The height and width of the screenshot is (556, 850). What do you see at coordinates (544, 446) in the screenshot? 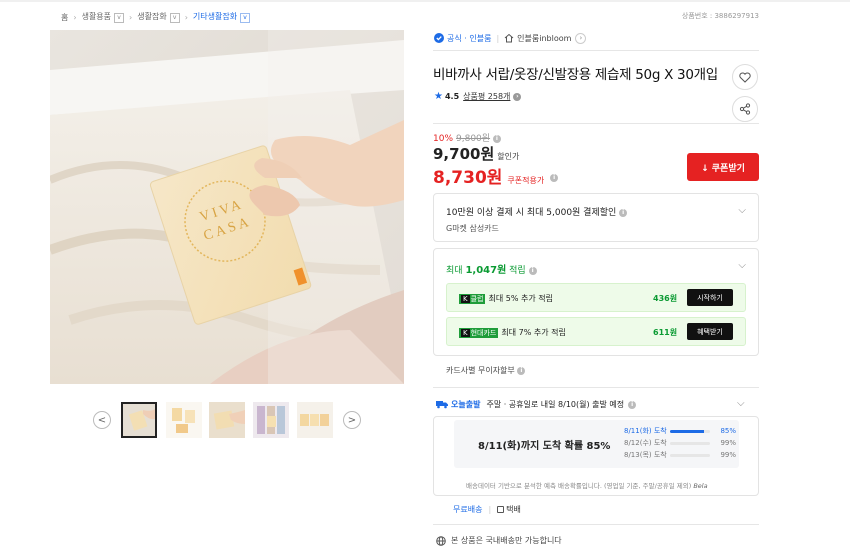
I see `forecast-title: 8/11(화)까지 도착 확률 85%` at bounding box center [544, 446].